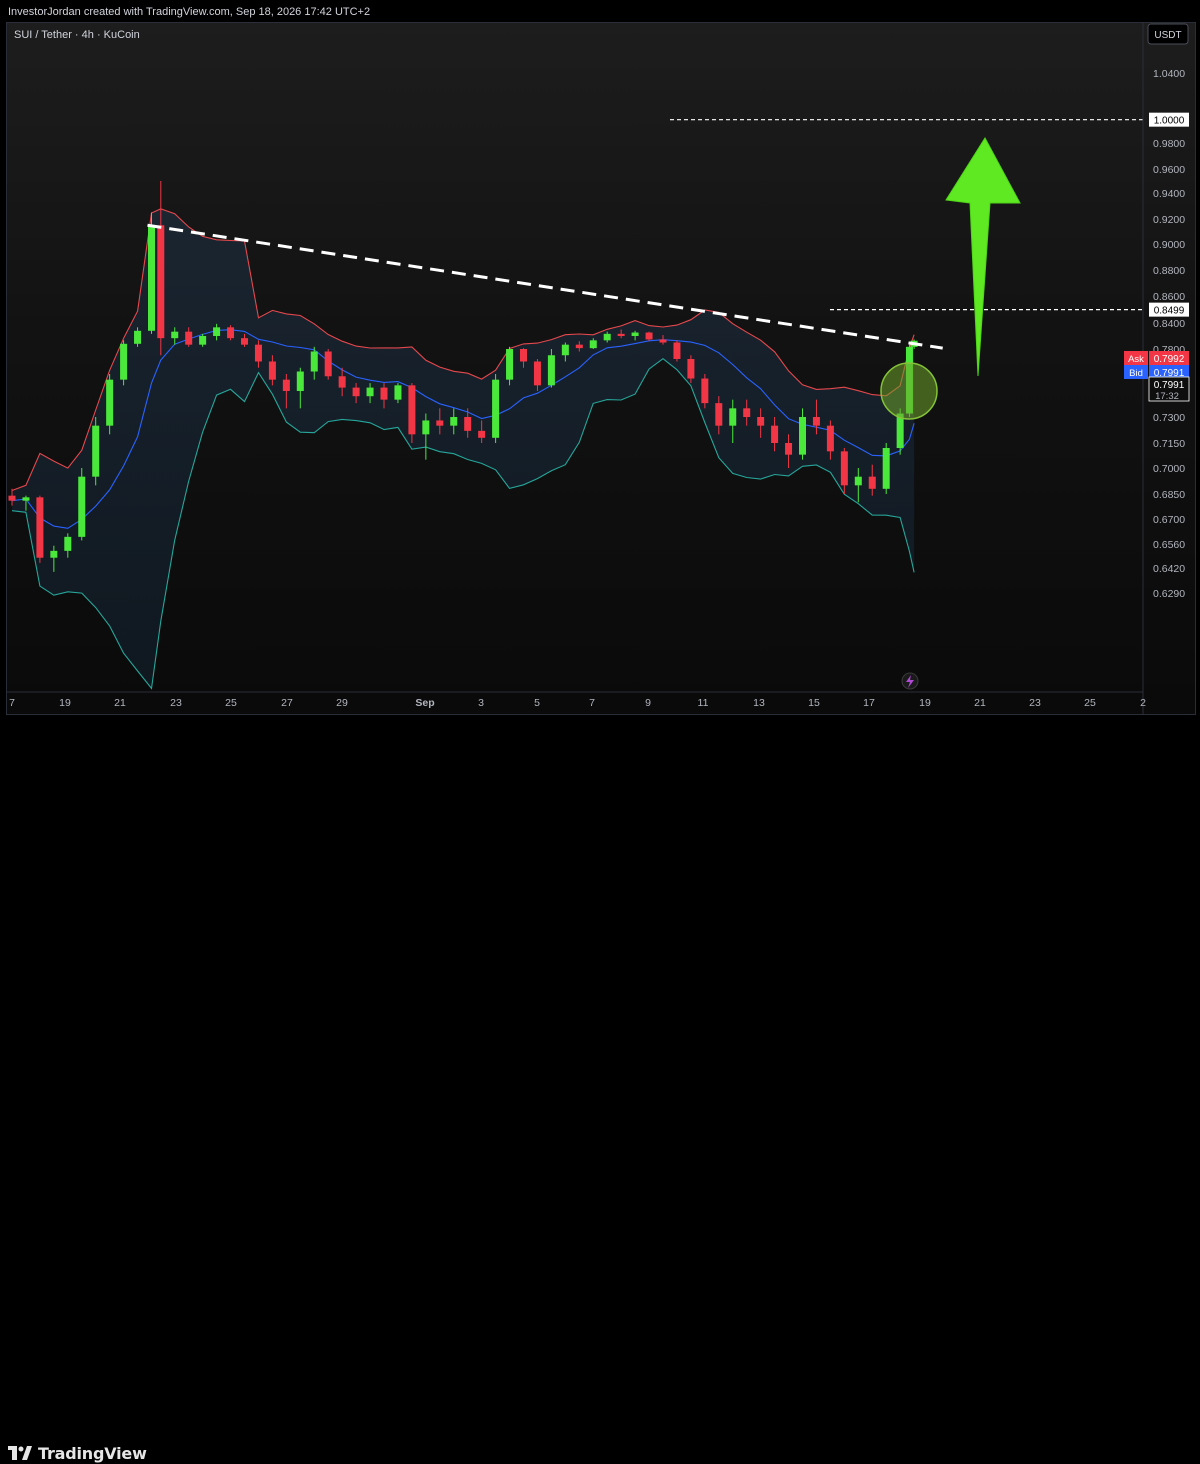 This screenshot has width=1200, height=1464. Describe the element at coordinates (1169, 194) in the screenshot. I see `y-tick-label: 0.9400` at that location.